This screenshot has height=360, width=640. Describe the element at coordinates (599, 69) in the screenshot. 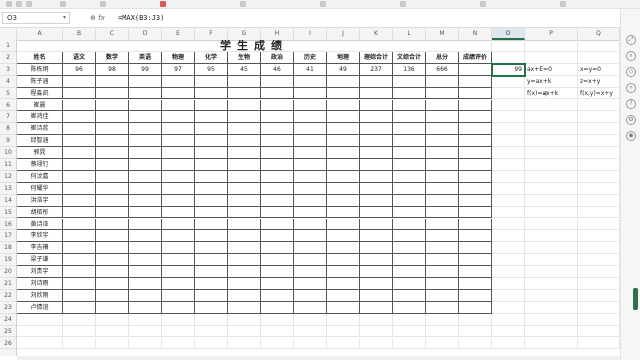

I see `formula-note: x=y=0` at that location.